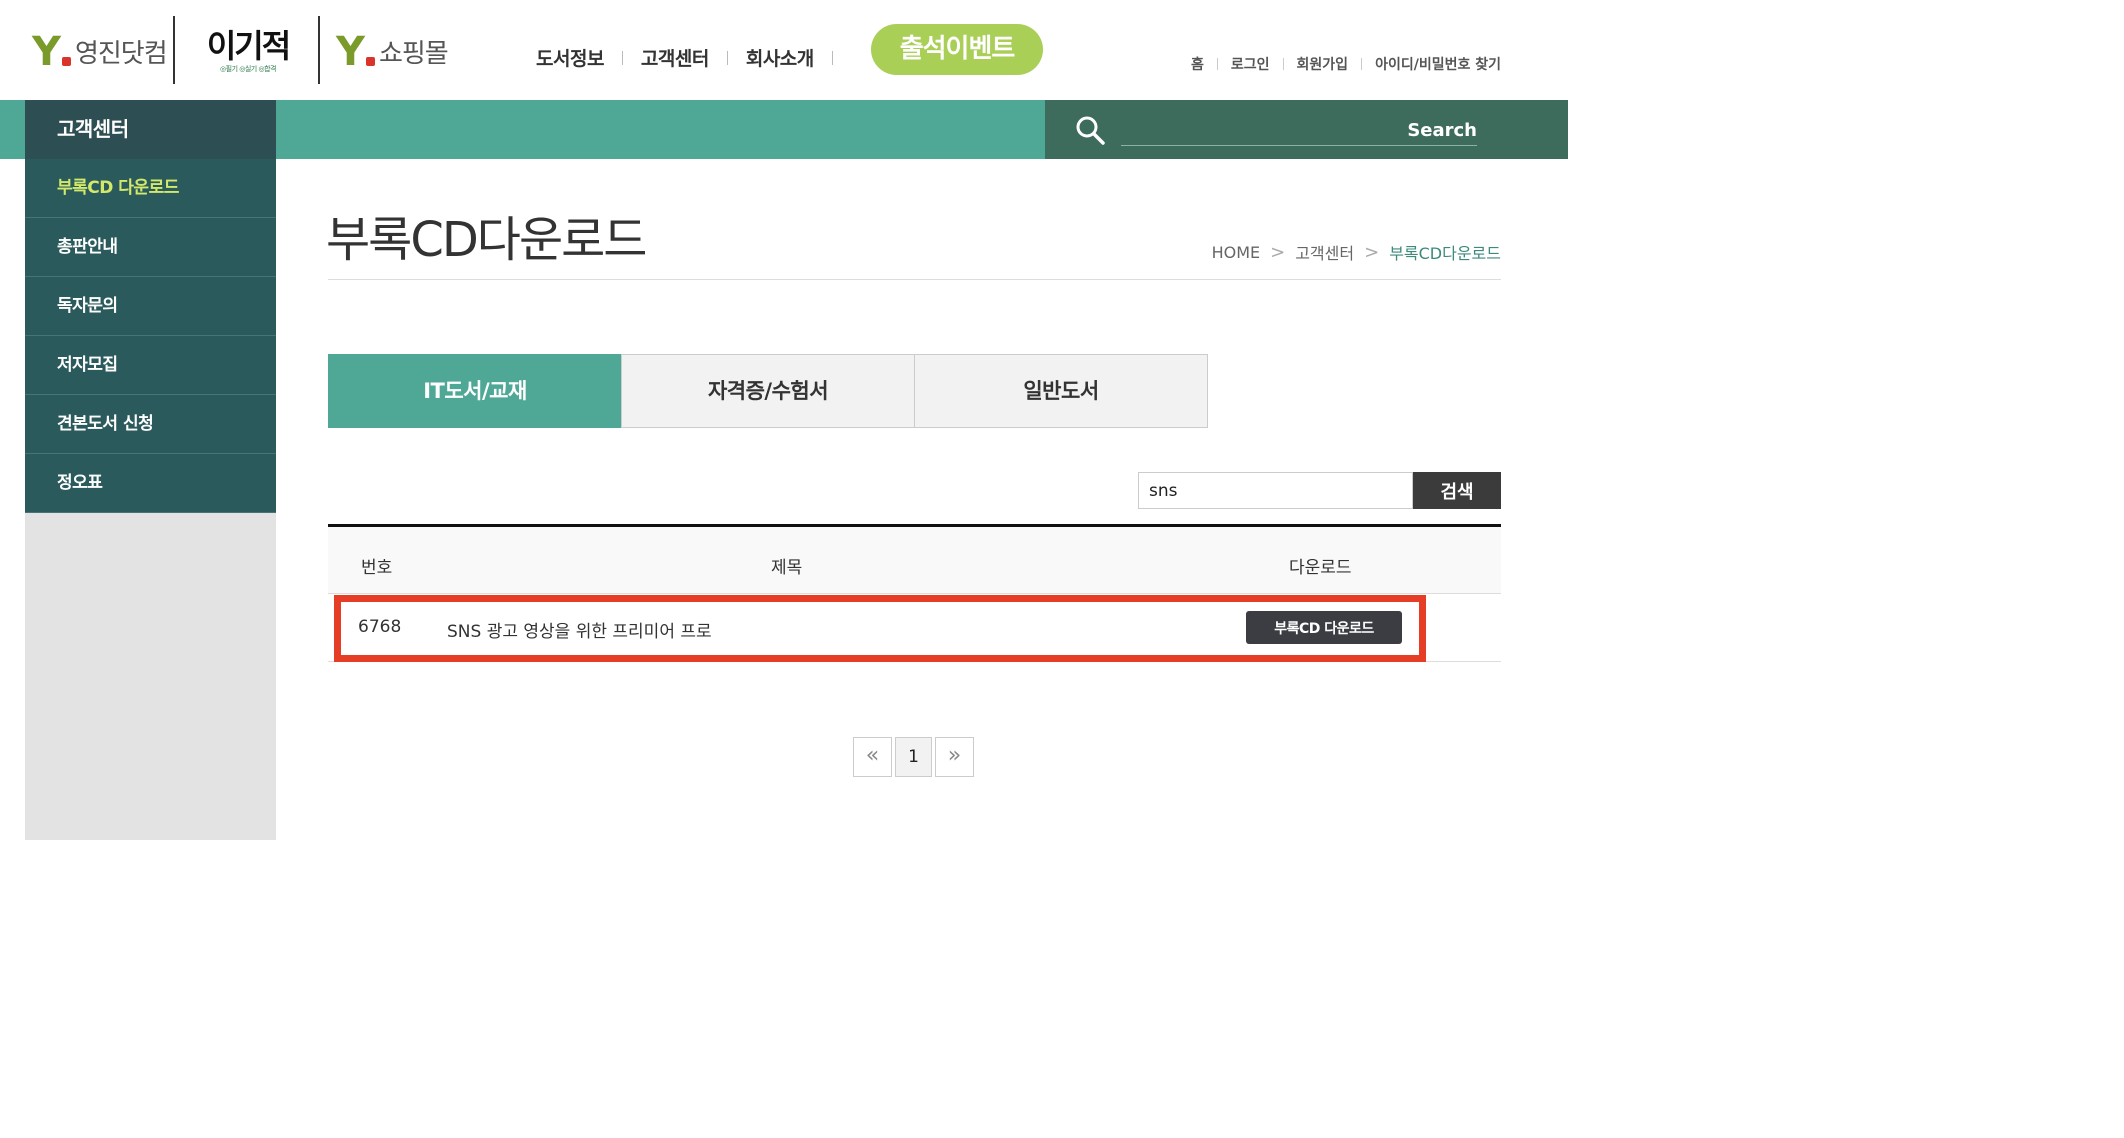  What do you see at coordinates (150, 306) in the screenshot?
I see `sidebar-item-reader-inquiry: 독자문의` at bounding box center [150, 306].